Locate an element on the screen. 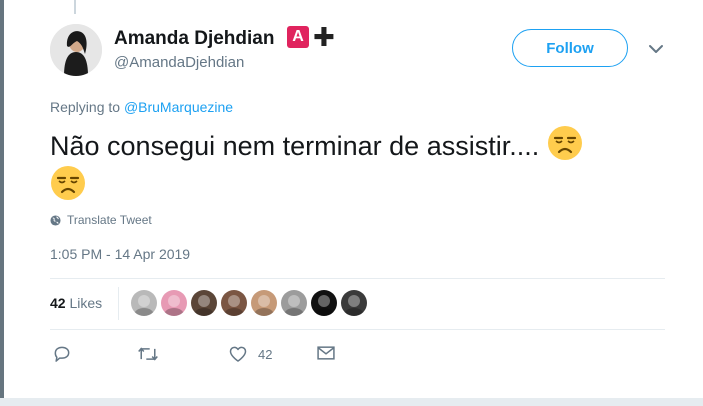 The image size is (703, 406). name-badges: A ✚ is located at coordinates (311, 37).